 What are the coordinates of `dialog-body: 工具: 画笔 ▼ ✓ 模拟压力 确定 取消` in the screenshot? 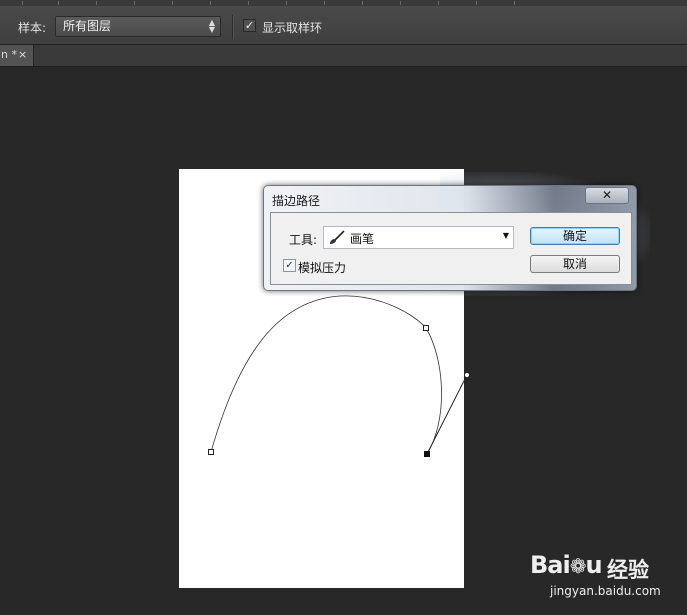 It's located at (451, 248).